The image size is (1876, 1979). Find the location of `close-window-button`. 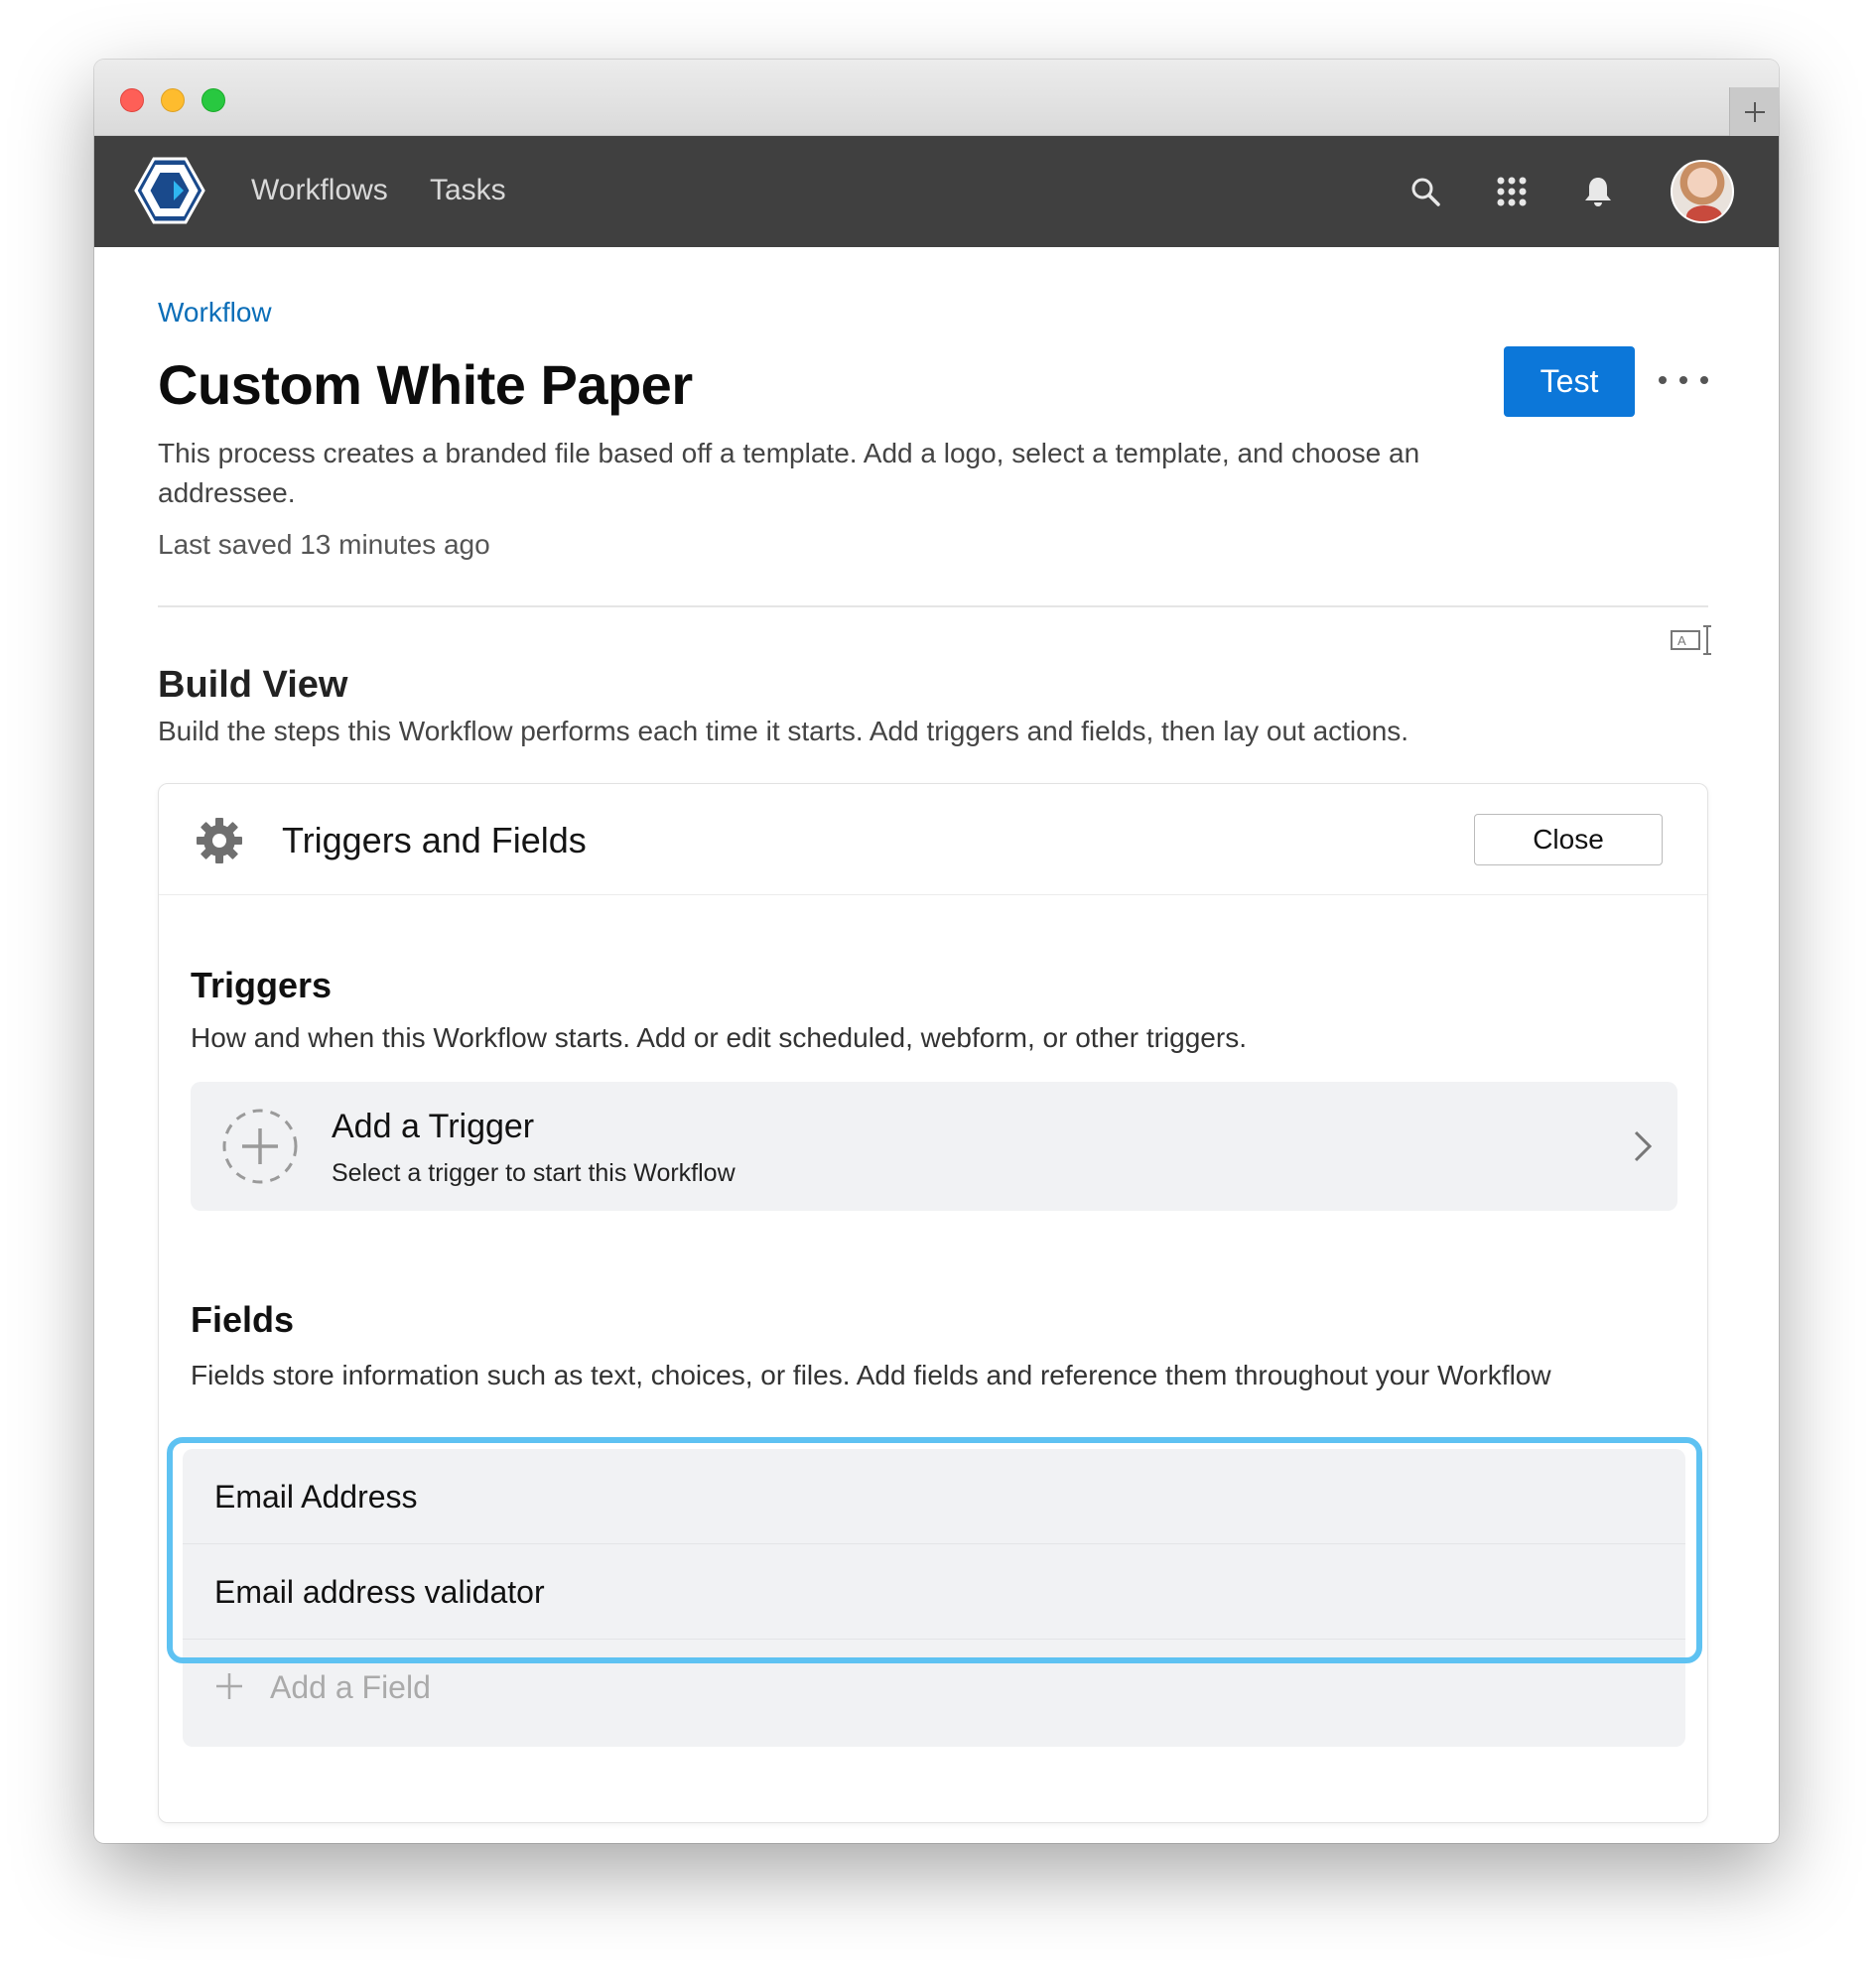

close-window-button is located at coordinates (132, 100).